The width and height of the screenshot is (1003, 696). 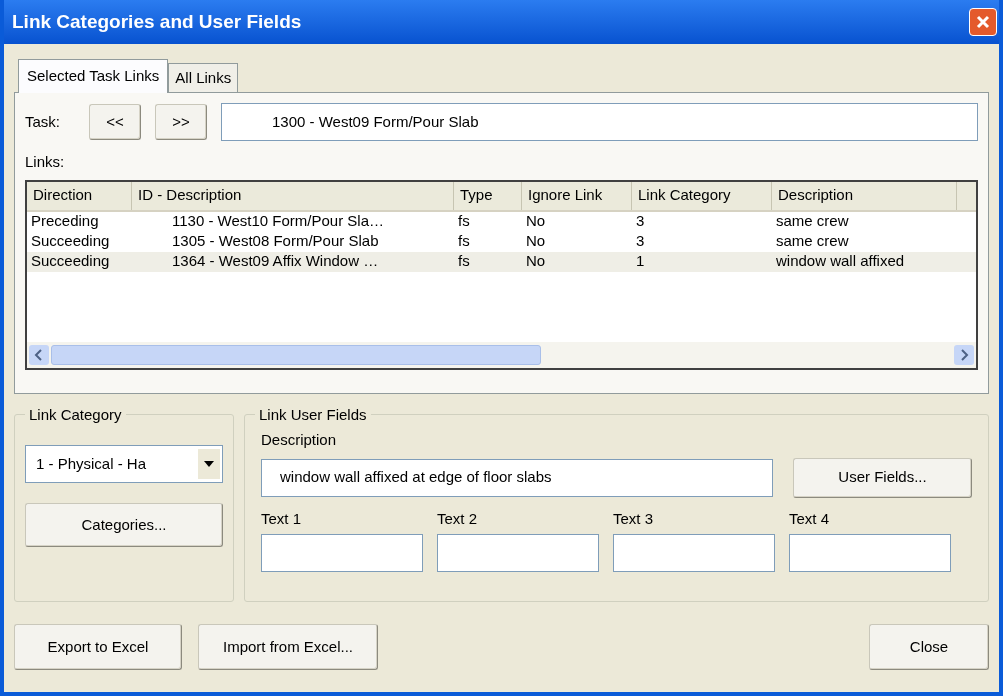 What do you see at coordinates (293, 195) in the screenshot?
I see `column-header: ID - Description` at bounding box center [293, 195].